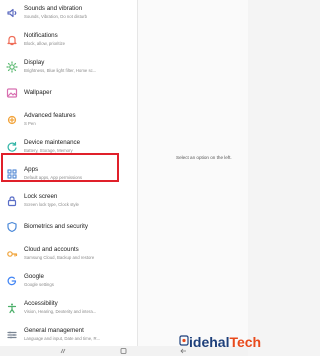  I want to click on settings-item-biometrics-and-security: Biometrics and security, so click(69, 229).